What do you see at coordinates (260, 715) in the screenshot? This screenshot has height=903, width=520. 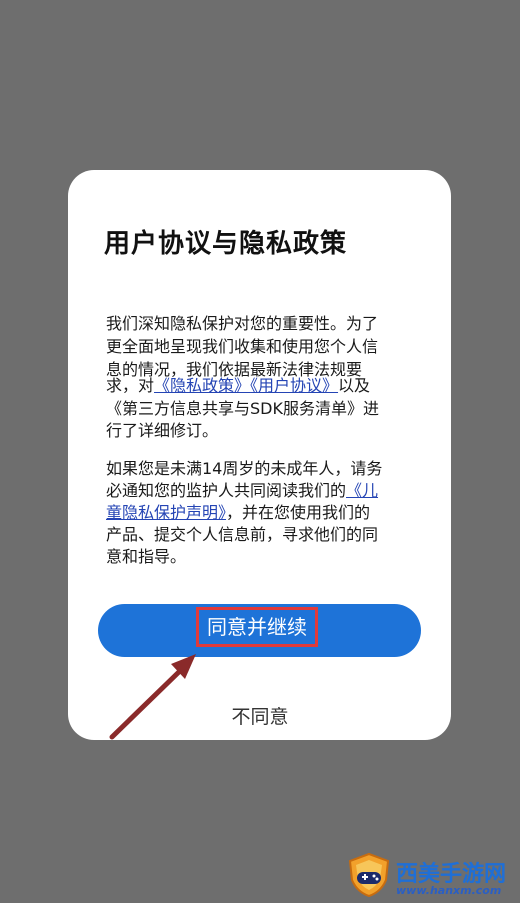 I see `disagree-button: 不同意` at bounding box center [260, 715].